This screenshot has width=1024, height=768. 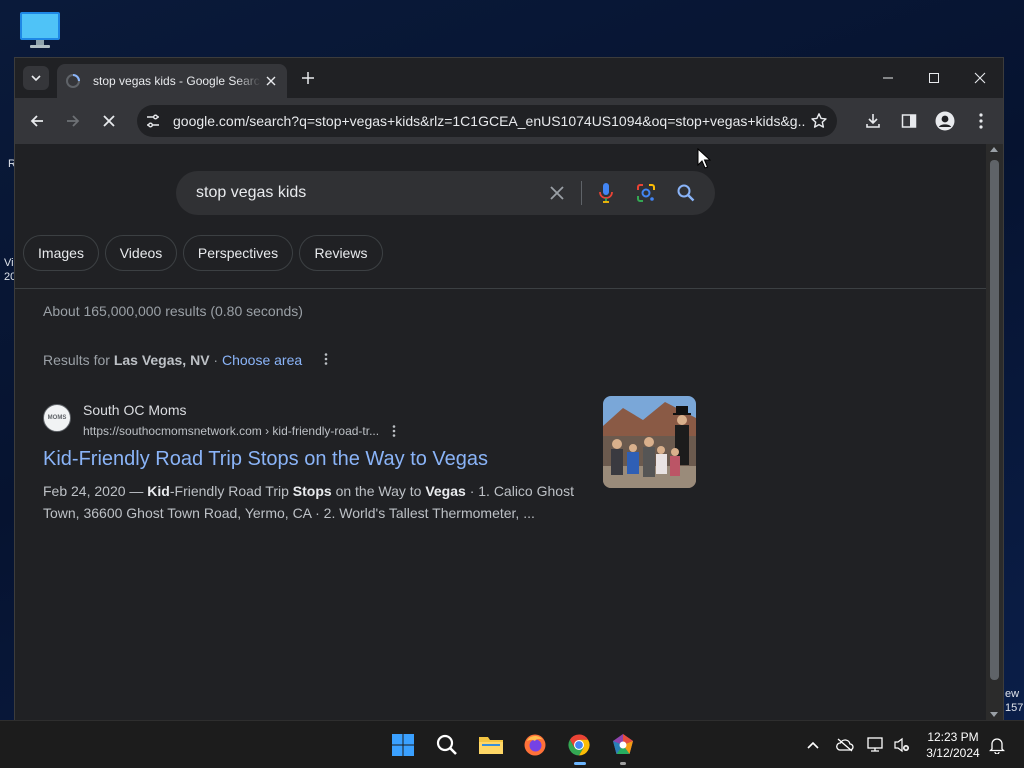 I want to click on site-name: South OC Moms, so click(x=134, y=410).